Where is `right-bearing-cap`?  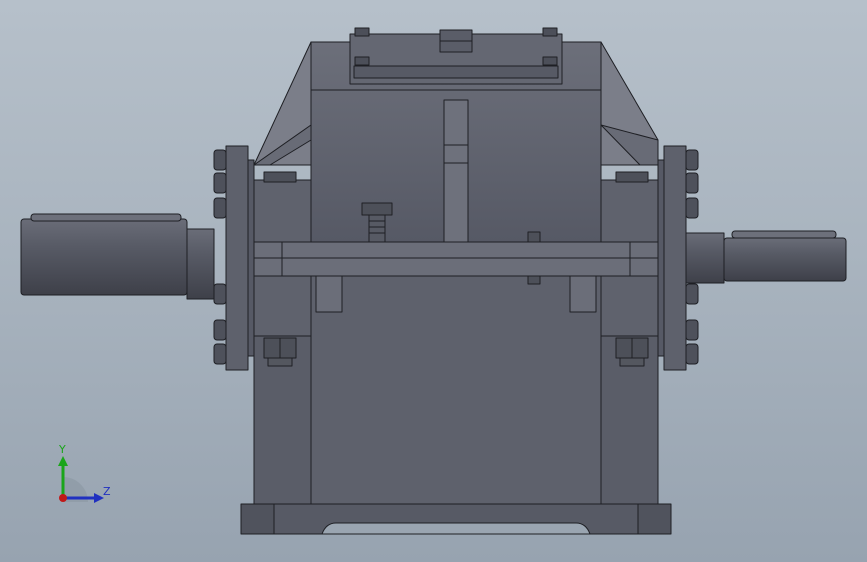 right-bearing-cap is located at coordinates (675, 258).